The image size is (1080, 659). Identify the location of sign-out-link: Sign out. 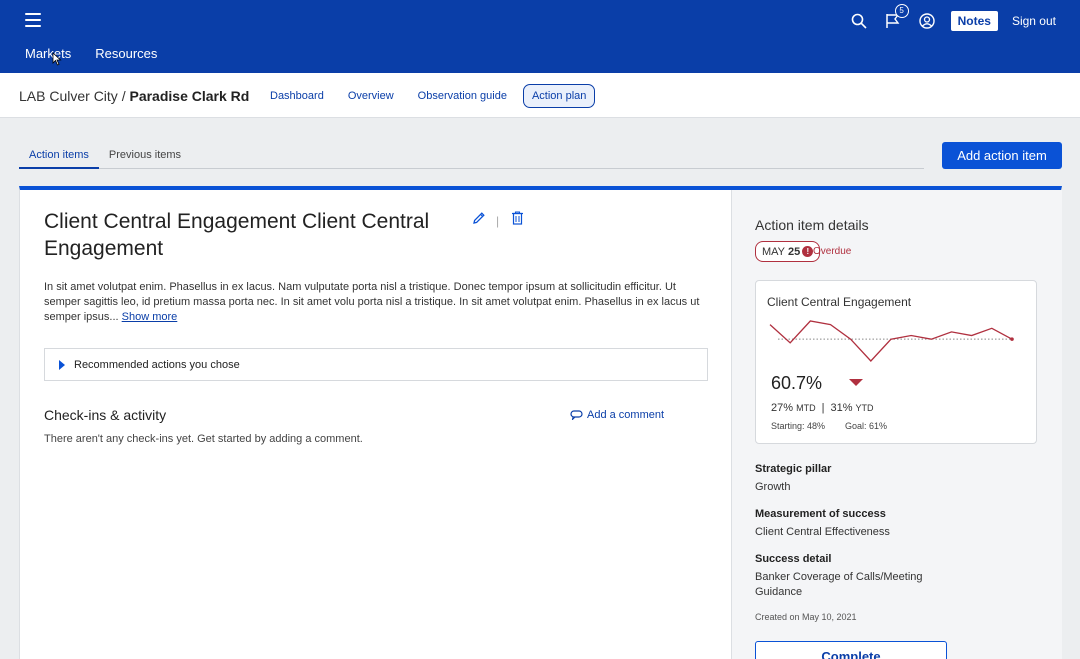
(1034, 21).